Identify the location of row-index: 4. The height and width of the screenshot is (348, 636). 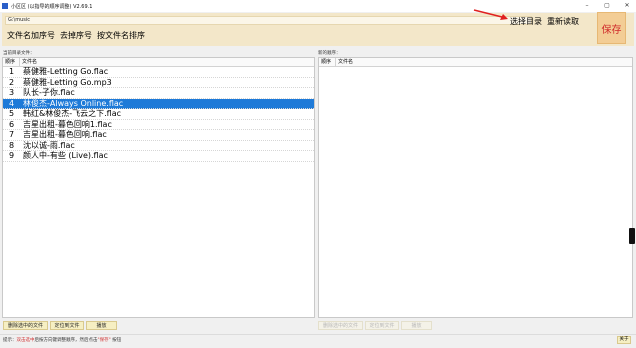
(11, 103).